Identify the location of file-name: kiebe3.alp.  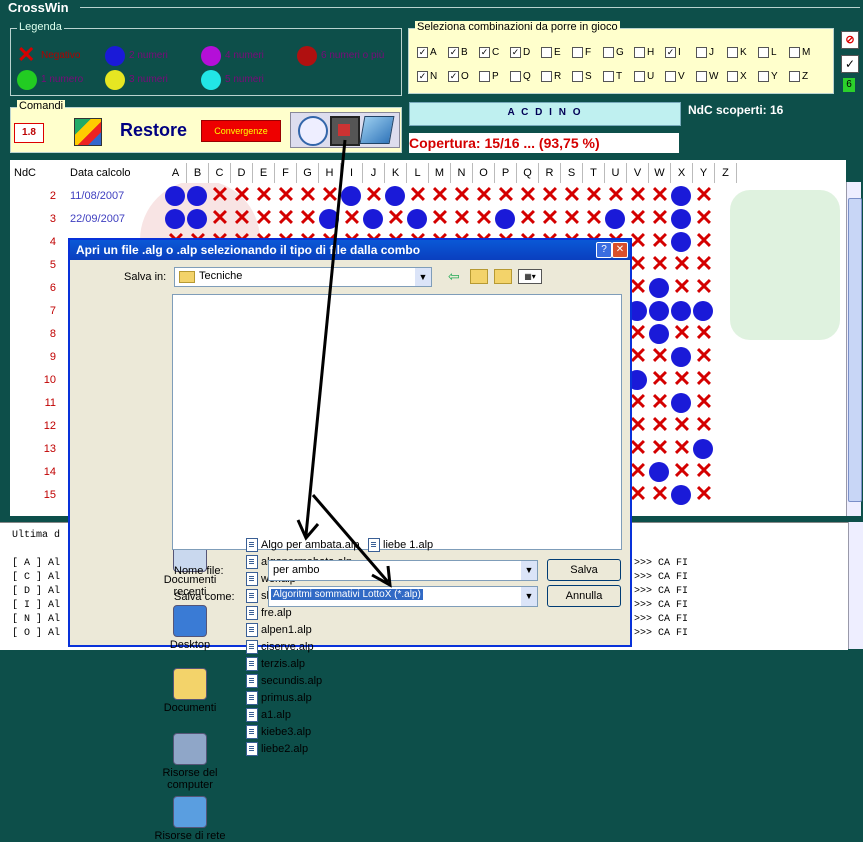
(286, 732).